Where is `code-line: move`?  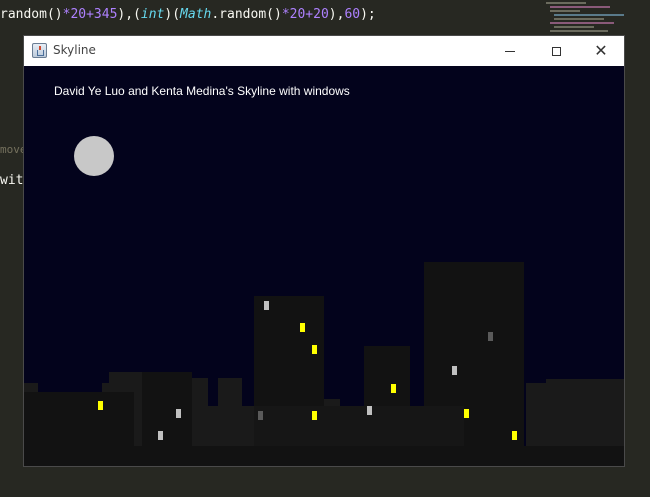
code-line: move is located at coordinates (13, 149).